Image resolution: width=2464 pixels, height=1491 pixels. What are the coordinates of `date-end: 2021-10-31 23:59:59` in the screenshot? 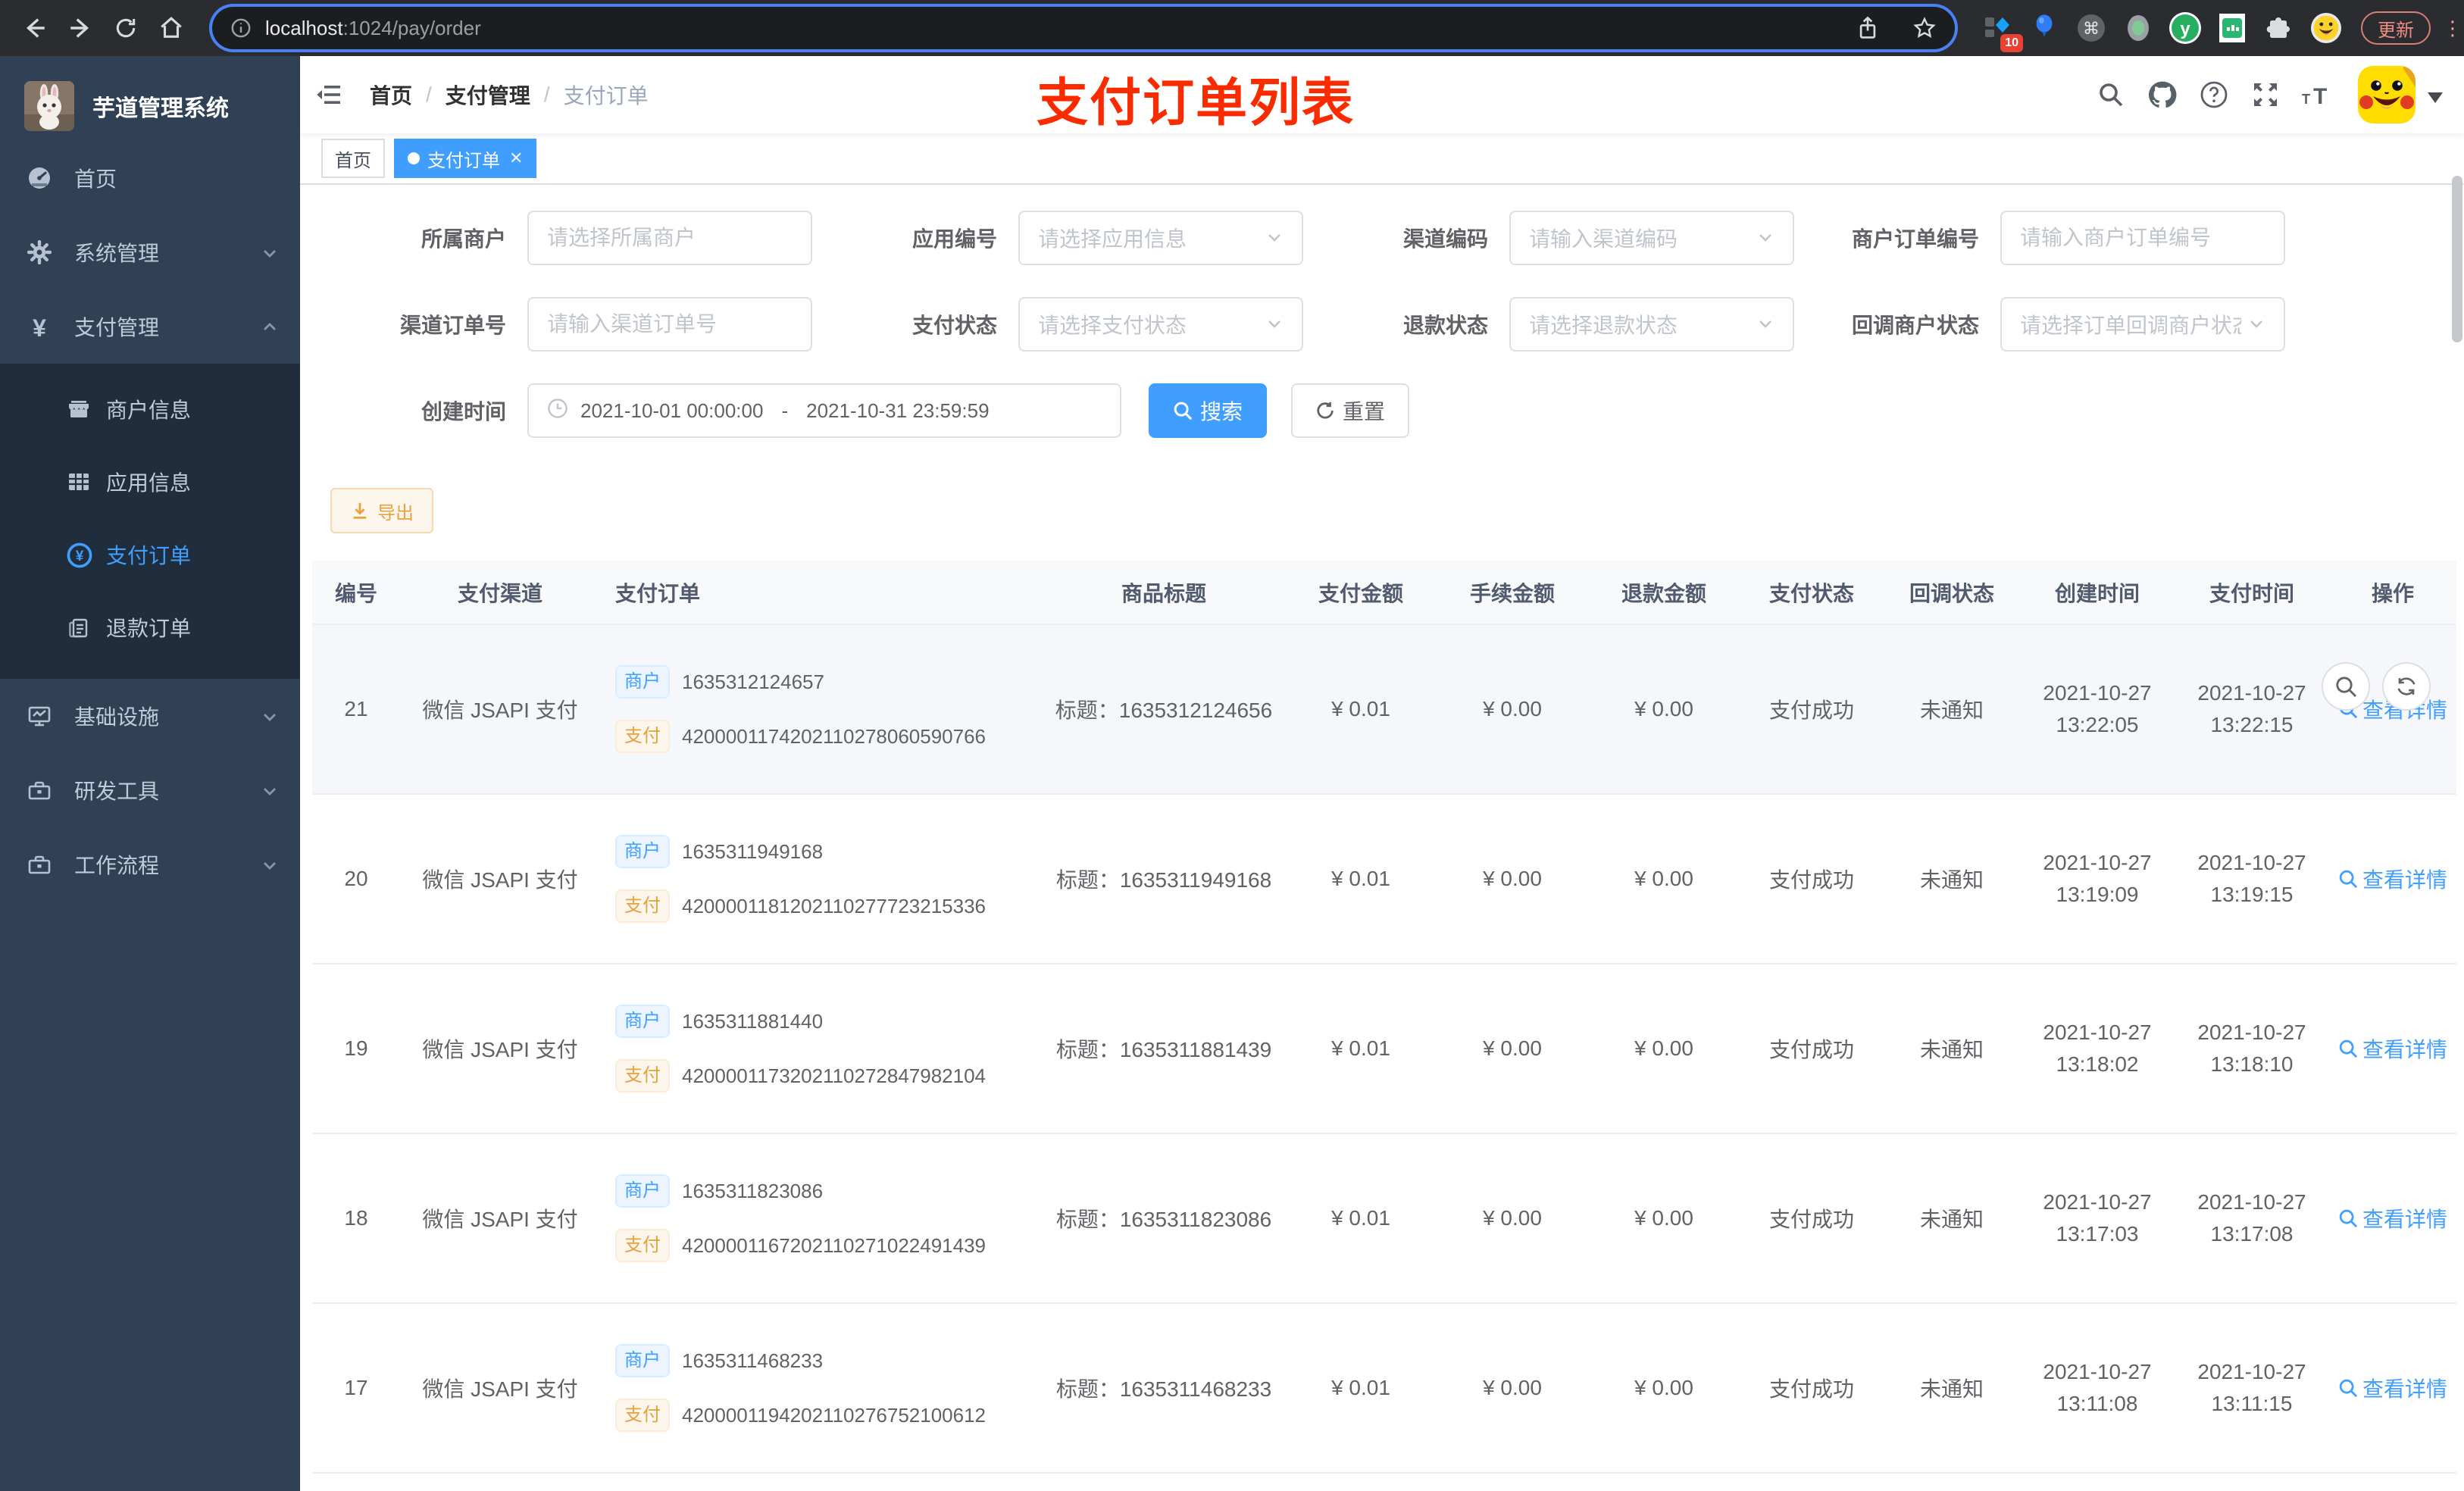 It's located at (897, 411).